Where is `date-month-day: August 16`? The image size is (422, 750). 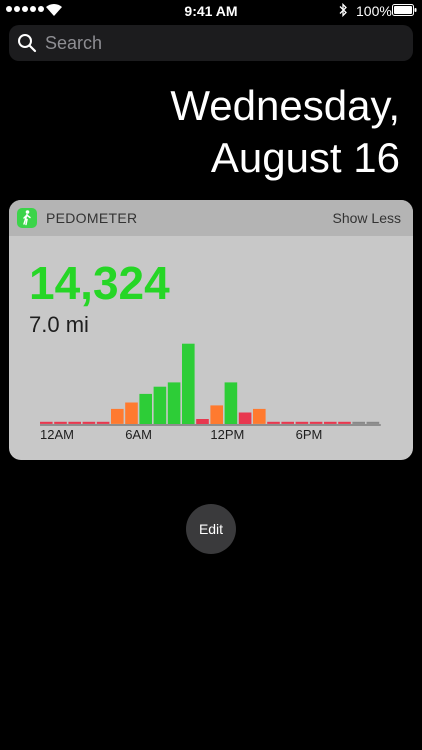
date-month-day: August 16 is located at coordinates (305, 157).